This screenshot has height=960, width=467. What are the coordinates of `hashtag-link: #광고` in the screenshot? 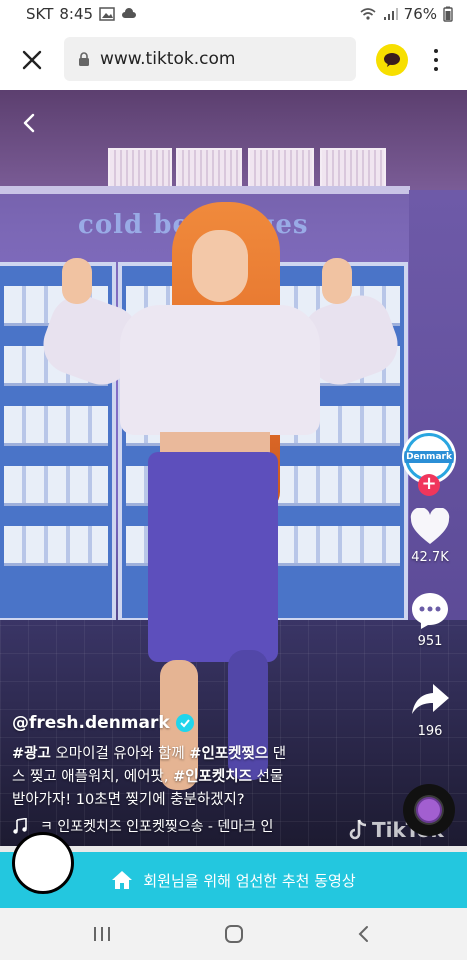 It's located at (31, 754).